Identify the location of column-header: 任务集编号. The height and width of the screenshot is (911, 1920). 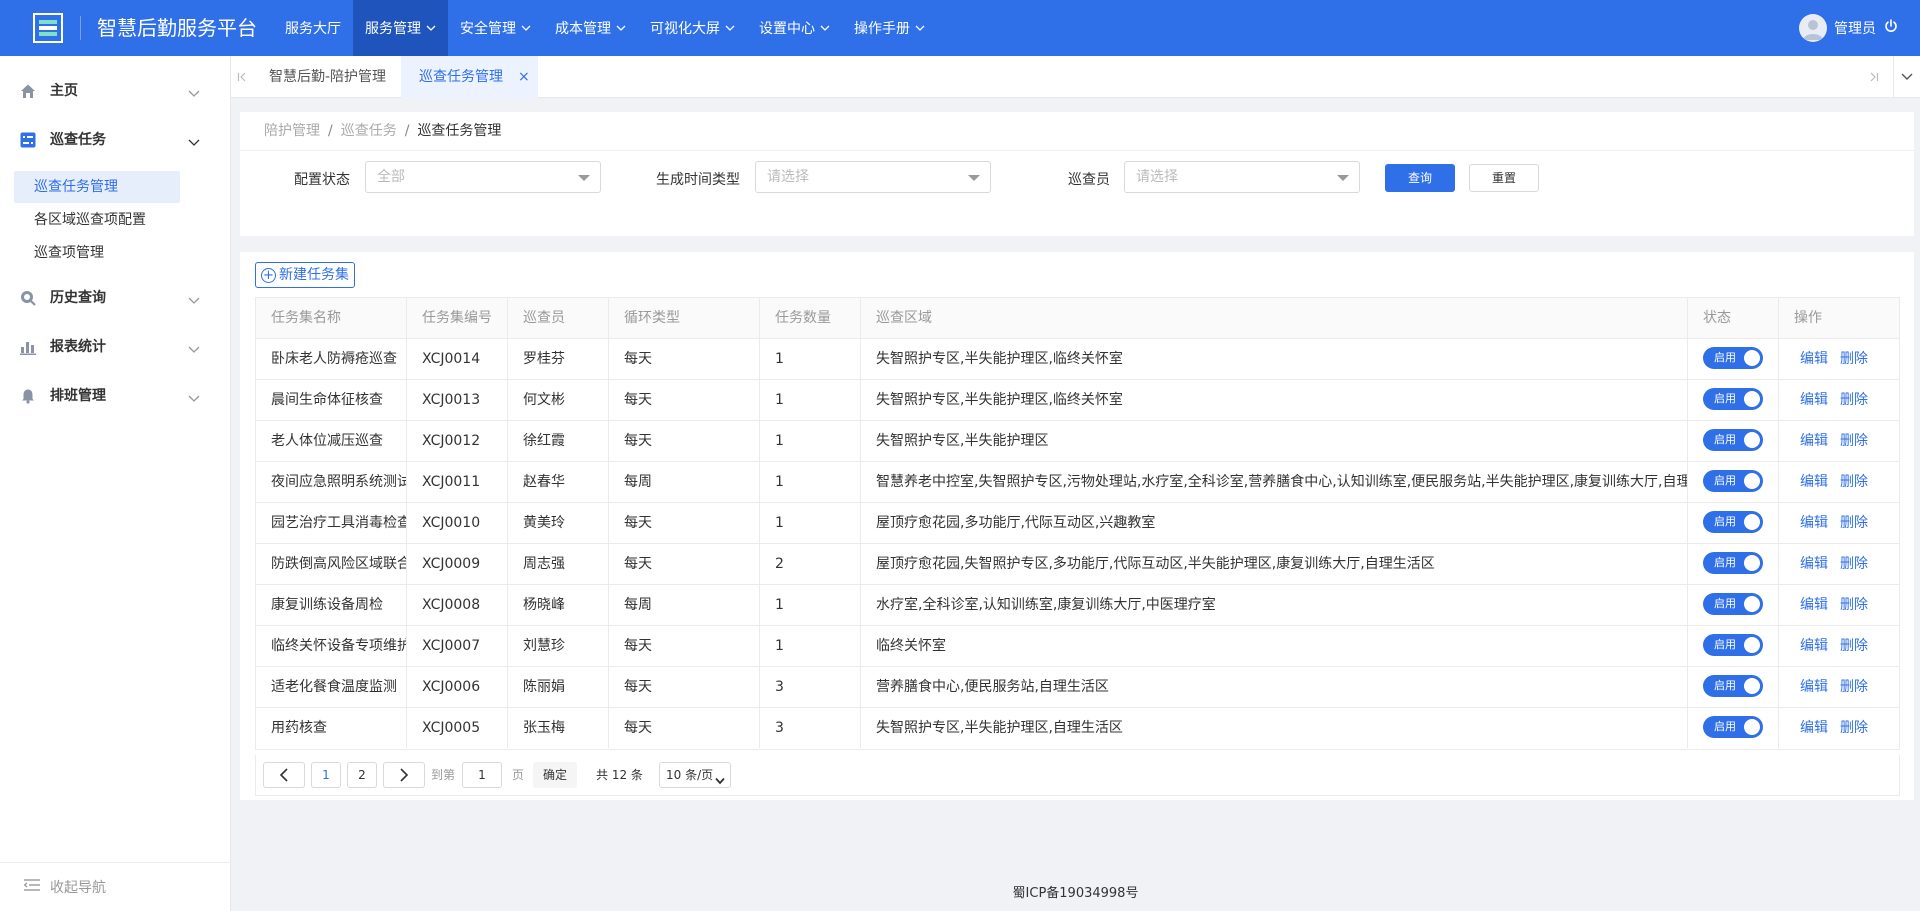
(457, 318).